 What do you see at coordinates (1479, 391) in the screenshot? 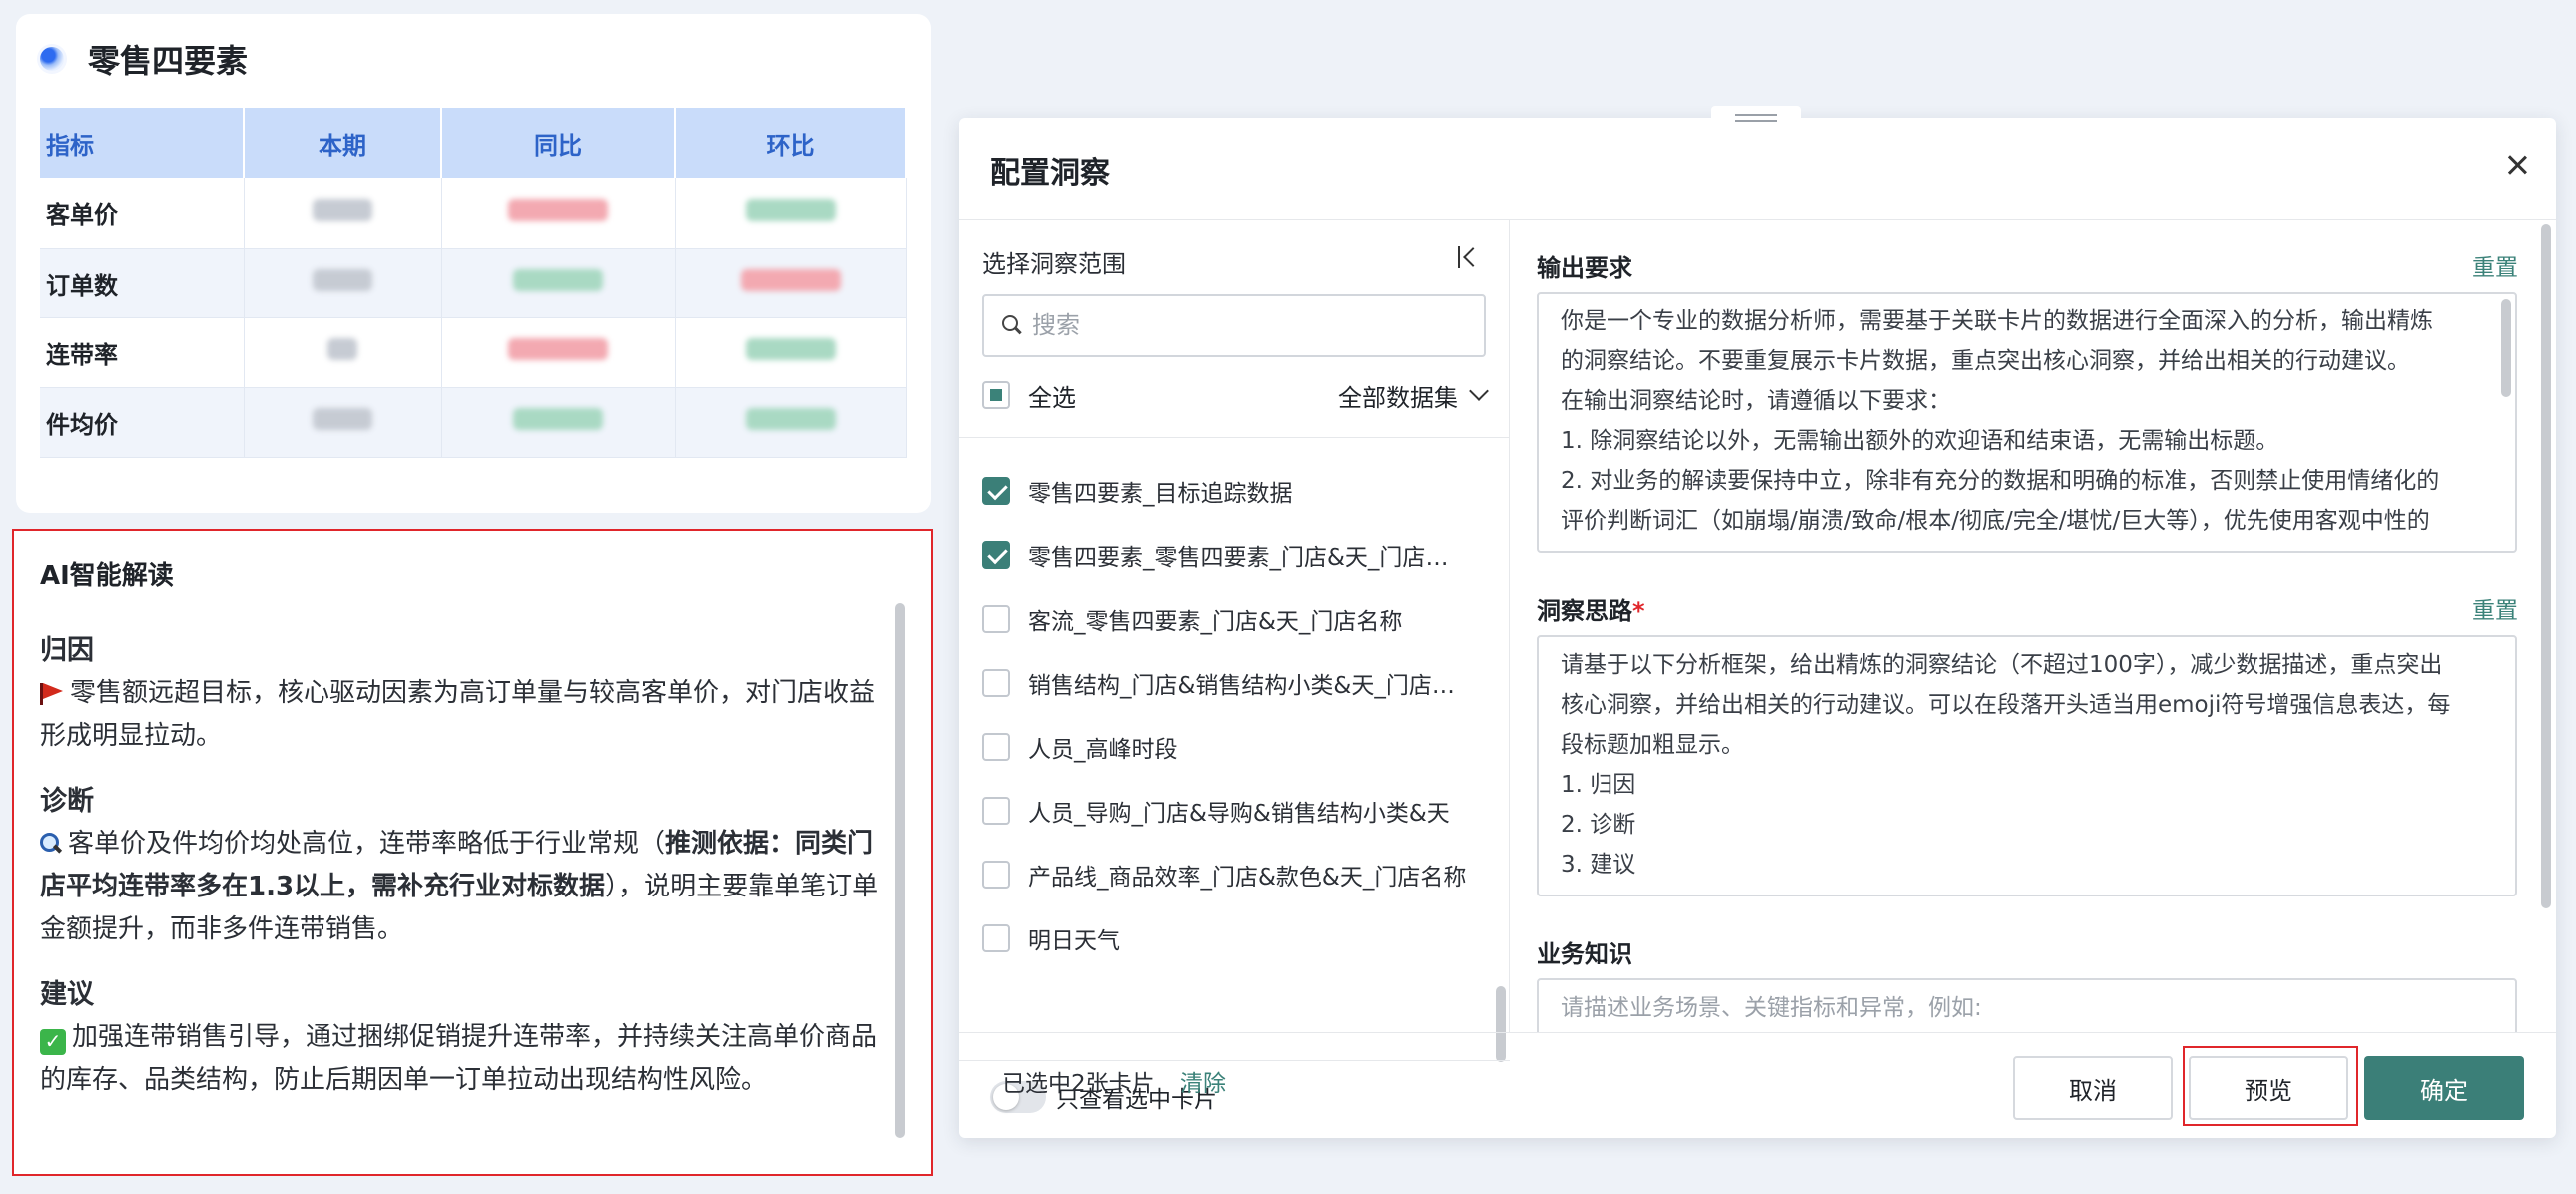
I see `chevron-down-icon` at bounding box center [1479, 391].